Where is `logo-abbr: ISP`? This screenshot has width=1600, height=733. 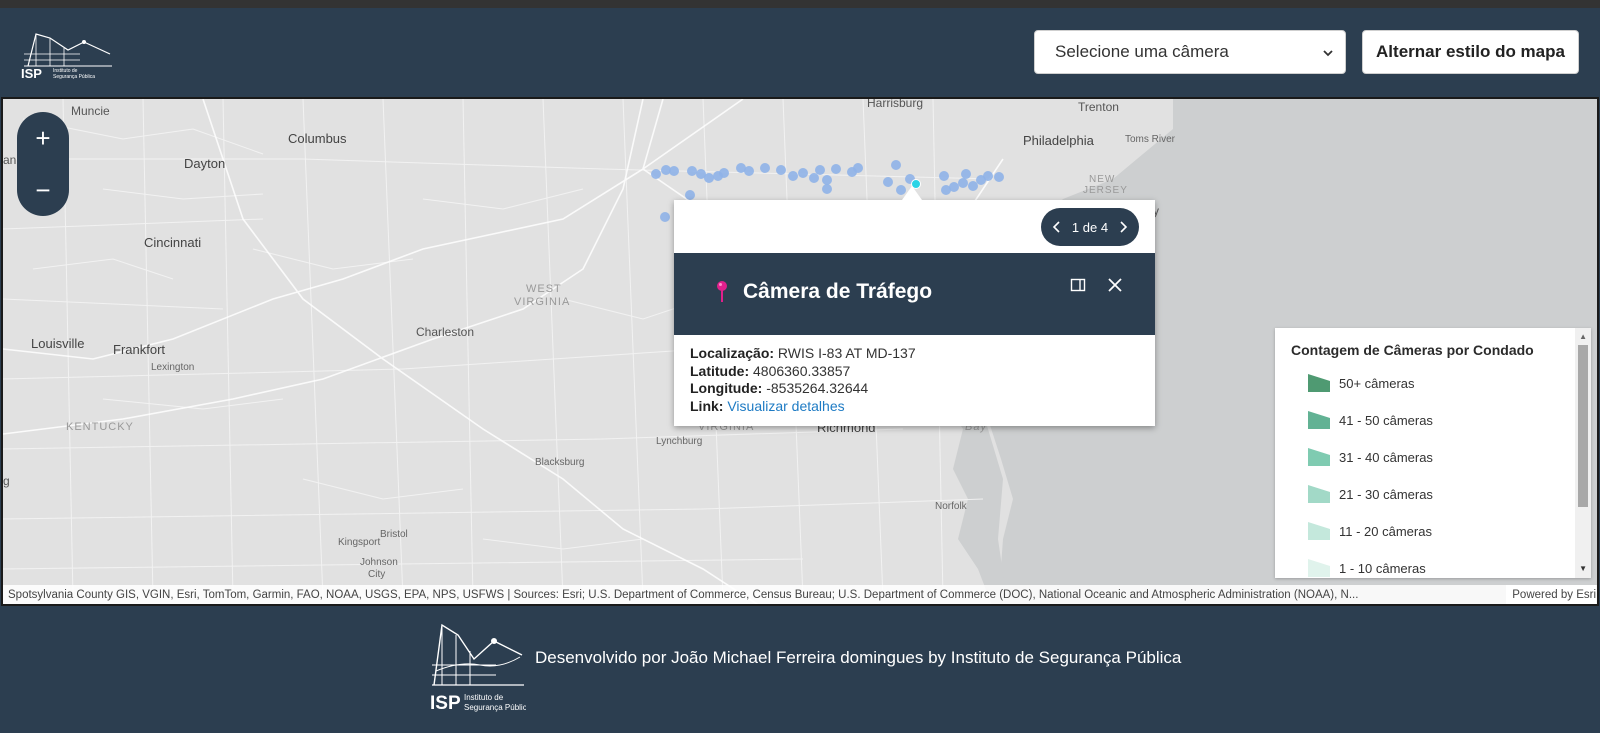
logo-abbr: ISP is located at coordinates (31, 73).